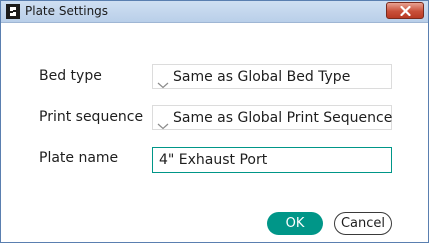 The width and height of the screenshot is (429, 243). Describe the element at coordinates (283, 118) in the screenshot. I see `print-sequence-value: Same as Global Print Sequence` at that location.